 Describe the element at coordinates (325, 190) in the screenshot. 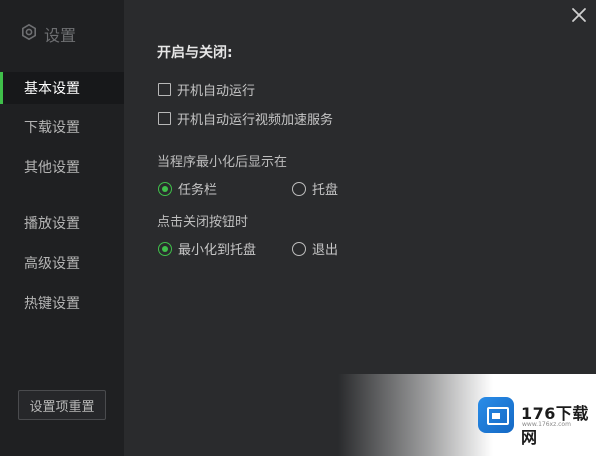

I see `radio-tray-label: 托盘` at that location.